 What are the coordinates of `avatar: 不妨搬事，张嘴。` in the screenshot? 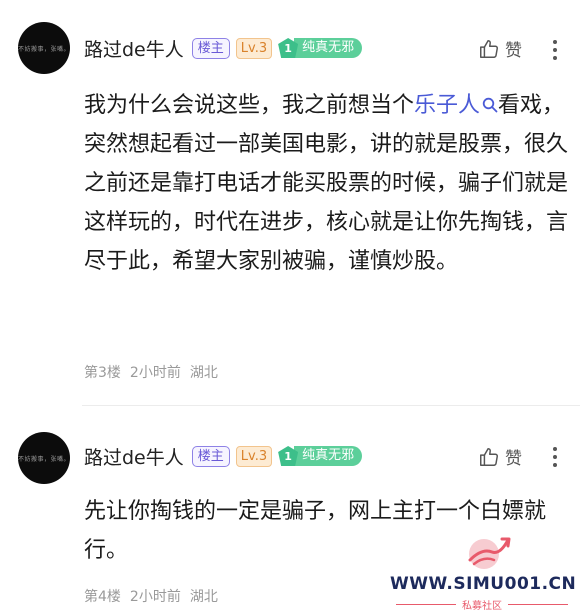 It's located at (44, 458).